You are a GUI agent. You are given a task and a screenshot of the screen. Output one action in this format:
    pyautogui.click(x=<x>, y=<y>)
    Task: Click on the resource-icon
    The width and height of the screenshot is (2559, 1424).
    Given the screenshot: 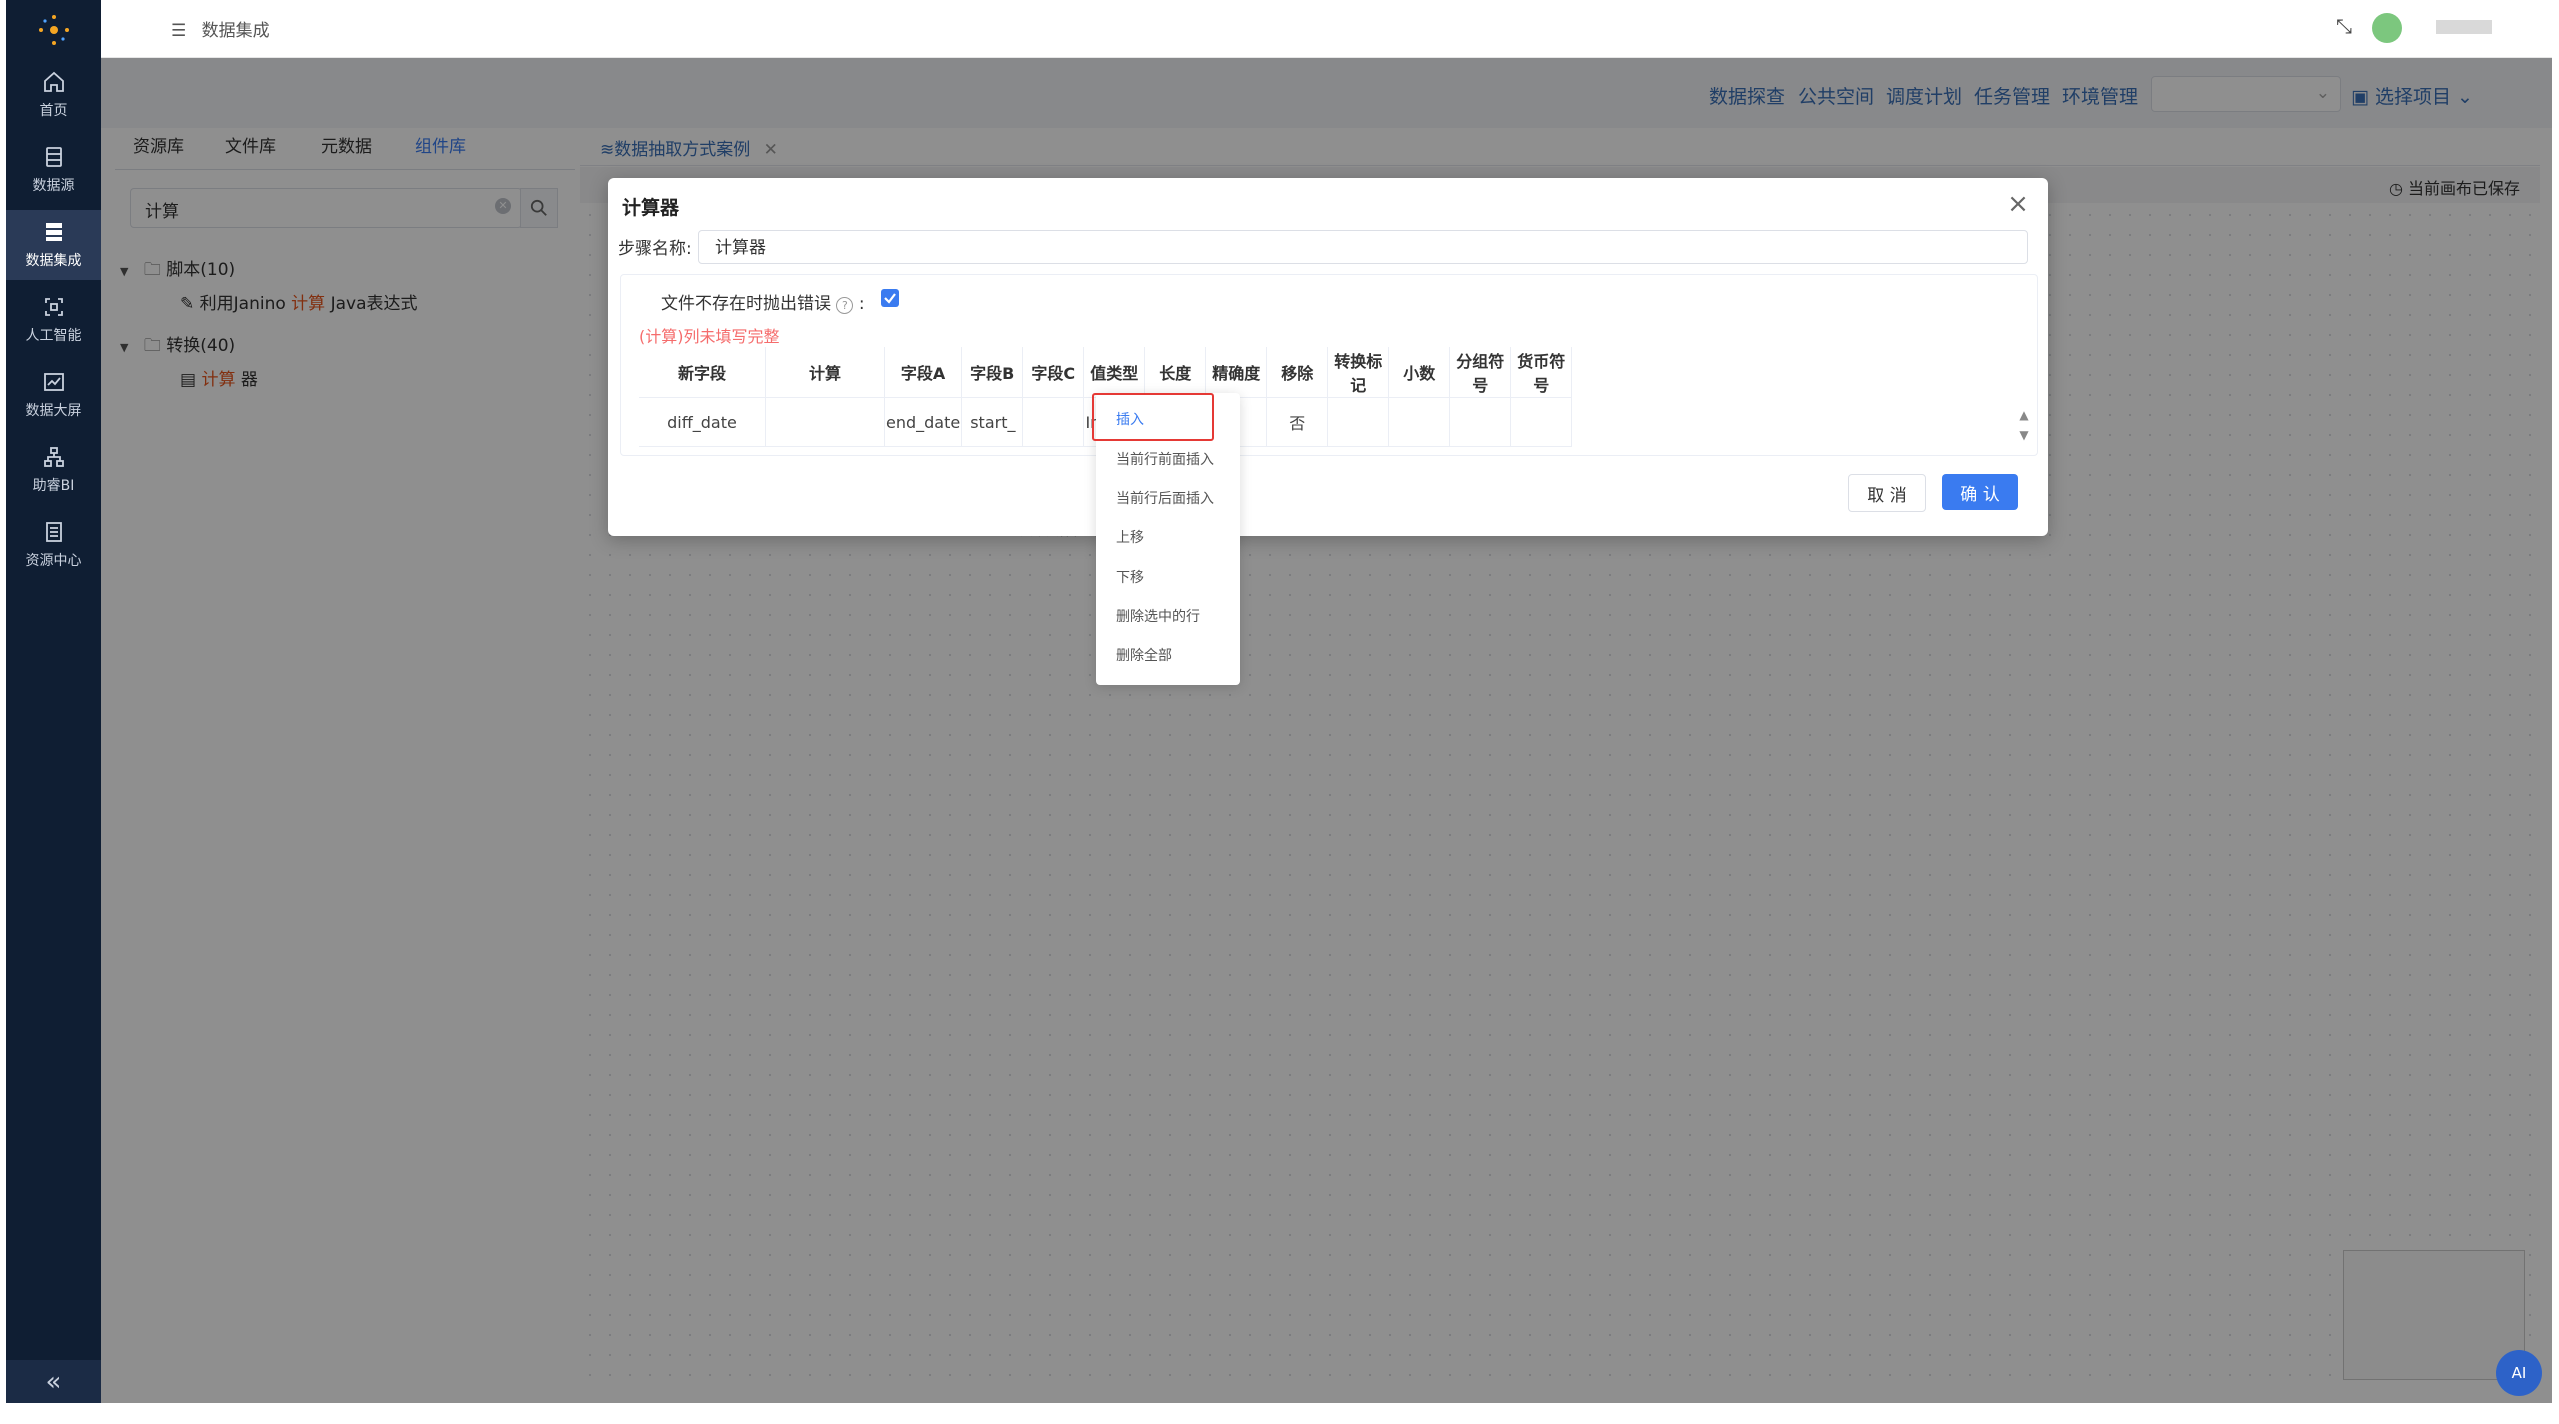 What is the action you would take?
    pyautogui.click(x=53, y=532)
    